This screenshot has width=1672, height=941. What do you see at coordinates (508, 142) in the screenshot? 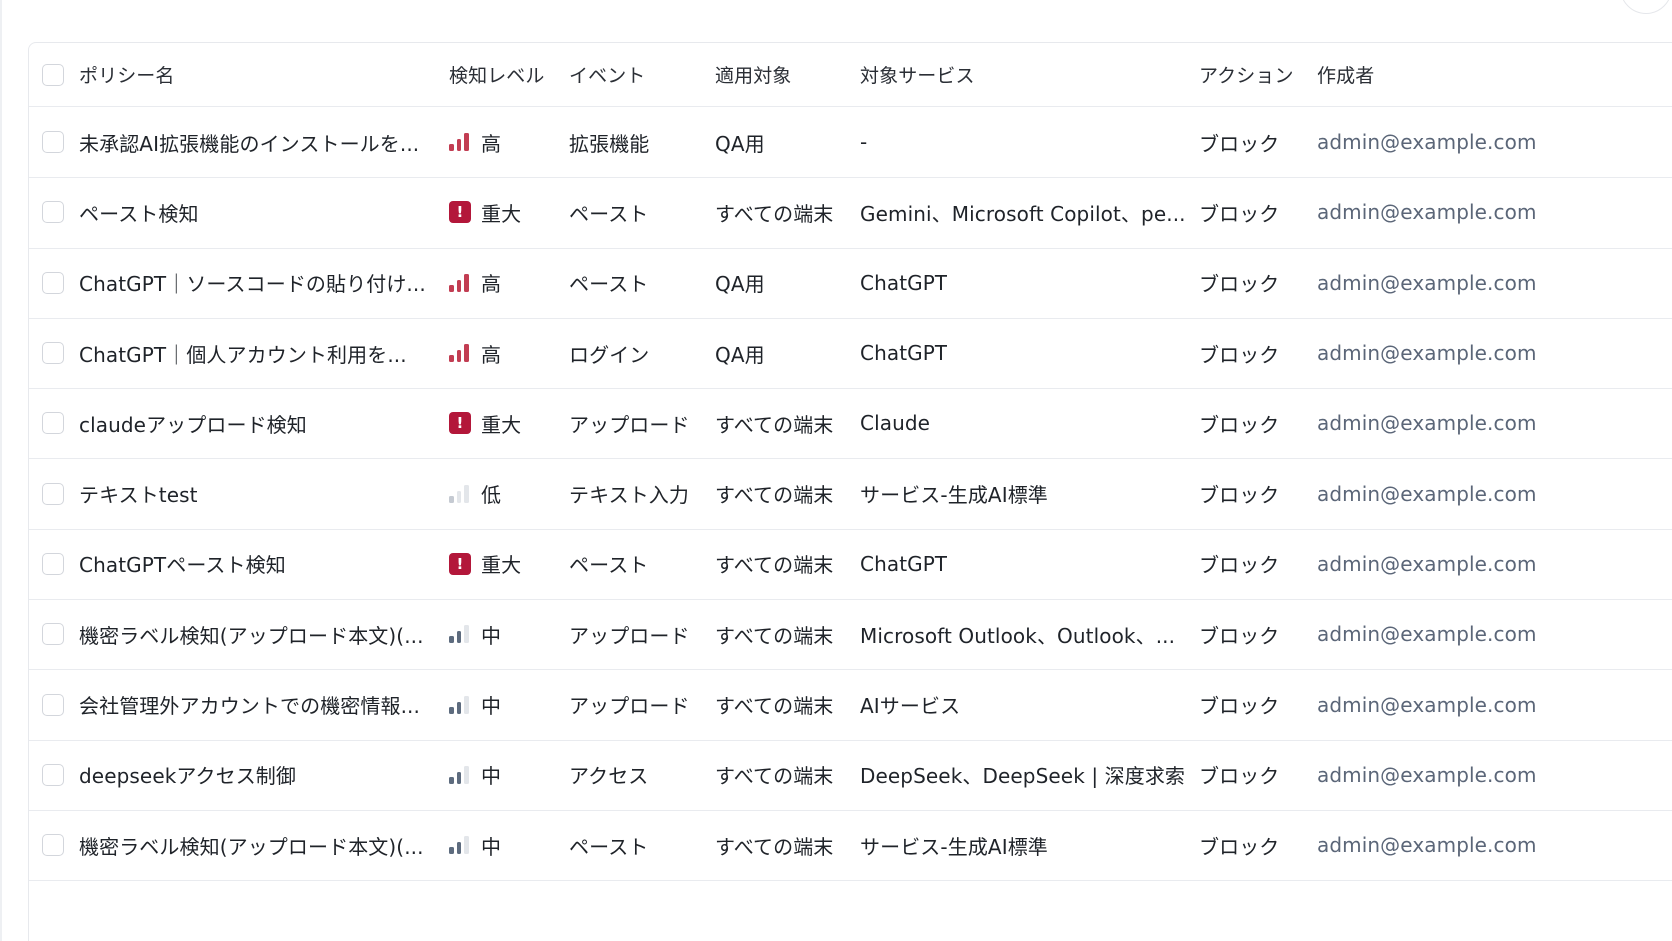
I see `detection-level-cell: 高` at bounding box center [508, 142].